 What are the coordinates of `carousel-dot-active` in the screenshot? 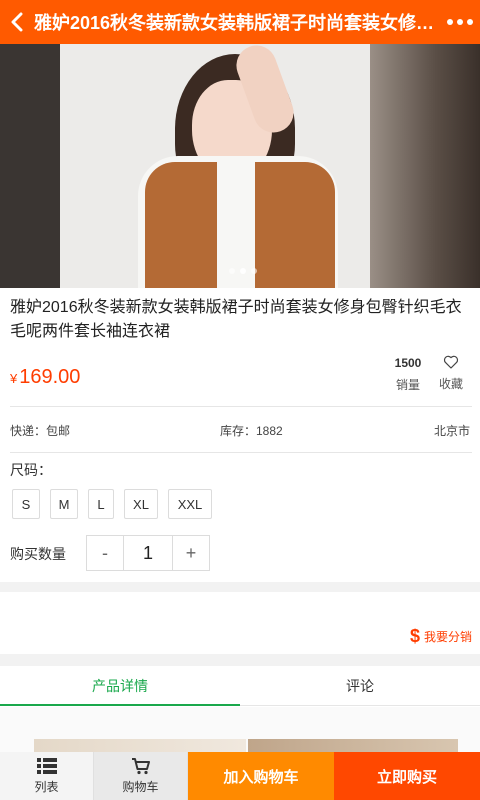 It's located at (243, 271).